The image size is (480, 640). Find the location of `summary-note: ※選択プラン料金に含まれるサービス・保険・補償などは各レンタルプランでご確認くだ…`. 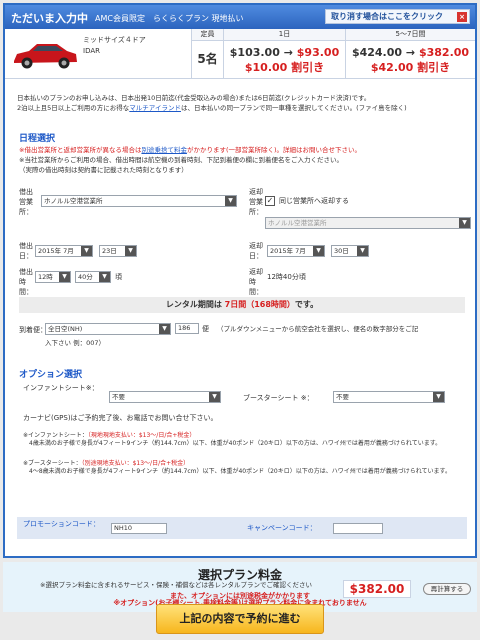

summary-note: ※選択プラン料金に含まれるサービス・保険・補償などは各レンタルプランでご確認くだ… is located at coordinates (176, 585).